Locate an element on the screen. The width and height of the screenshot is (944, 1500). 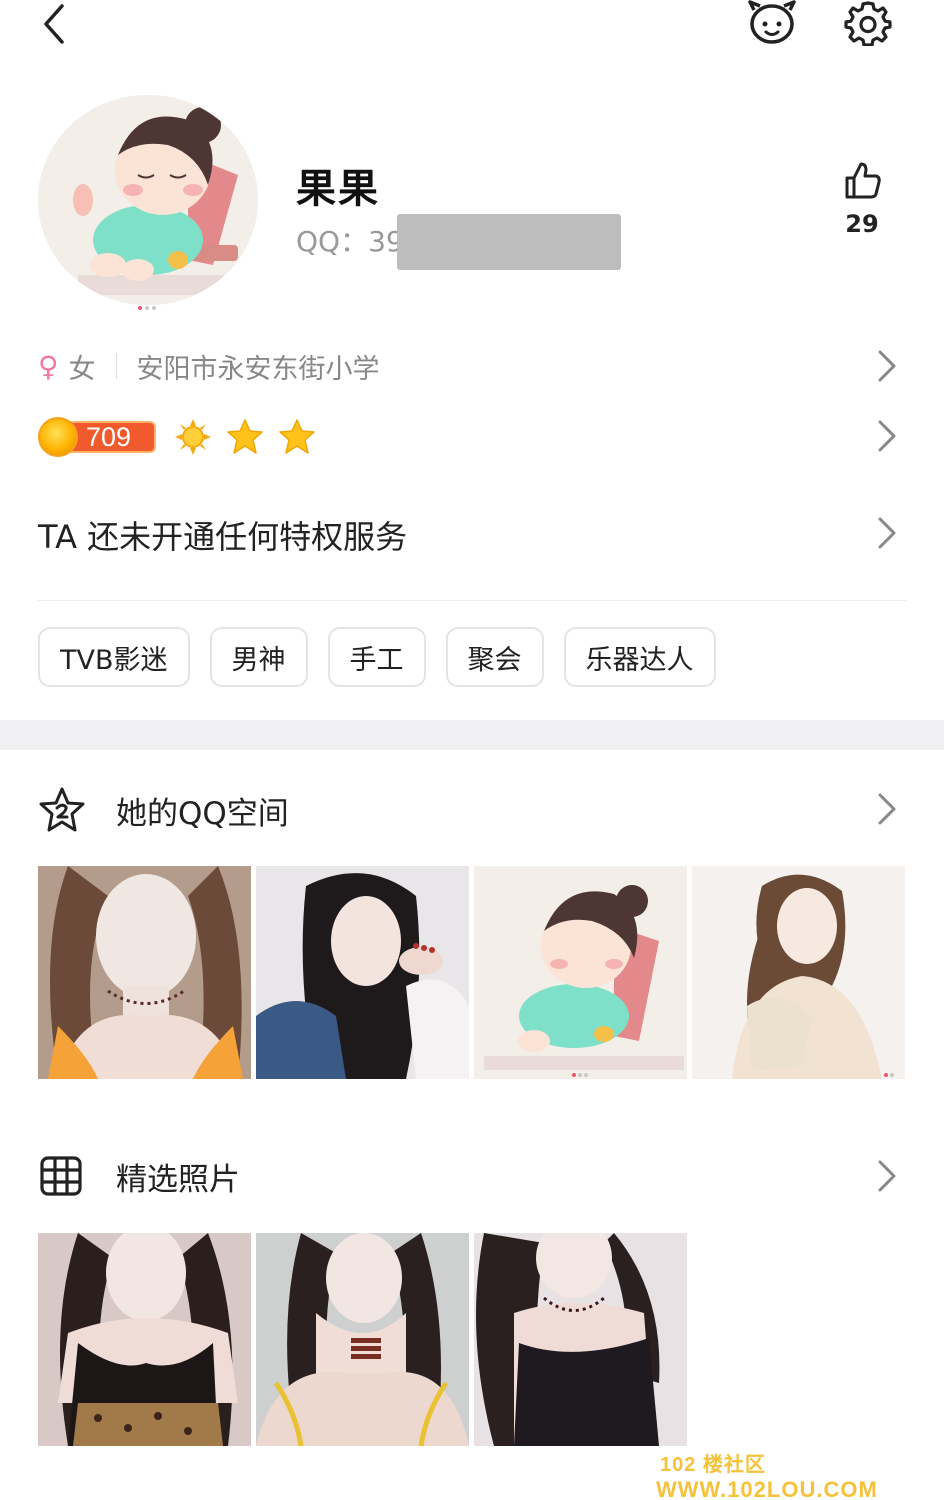
level-icons is located at coordinates (245, 437).